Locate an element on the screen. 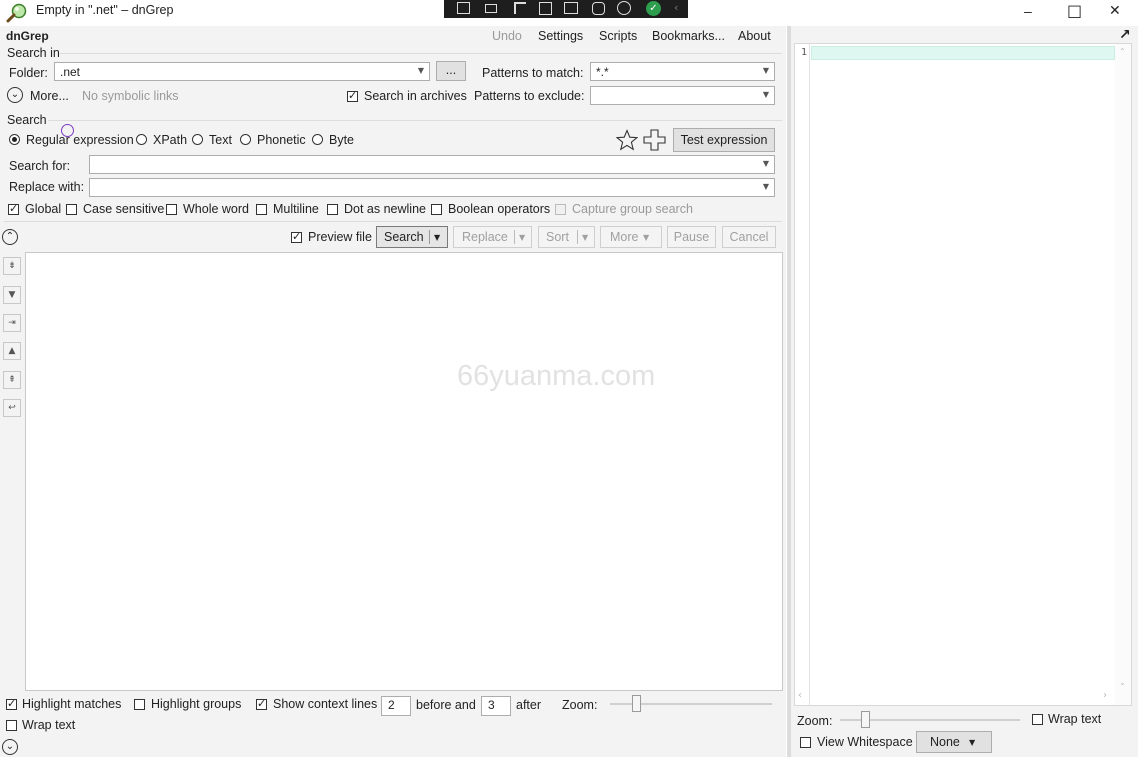  undo-menu: Undo is located at coordinates (507, 36).